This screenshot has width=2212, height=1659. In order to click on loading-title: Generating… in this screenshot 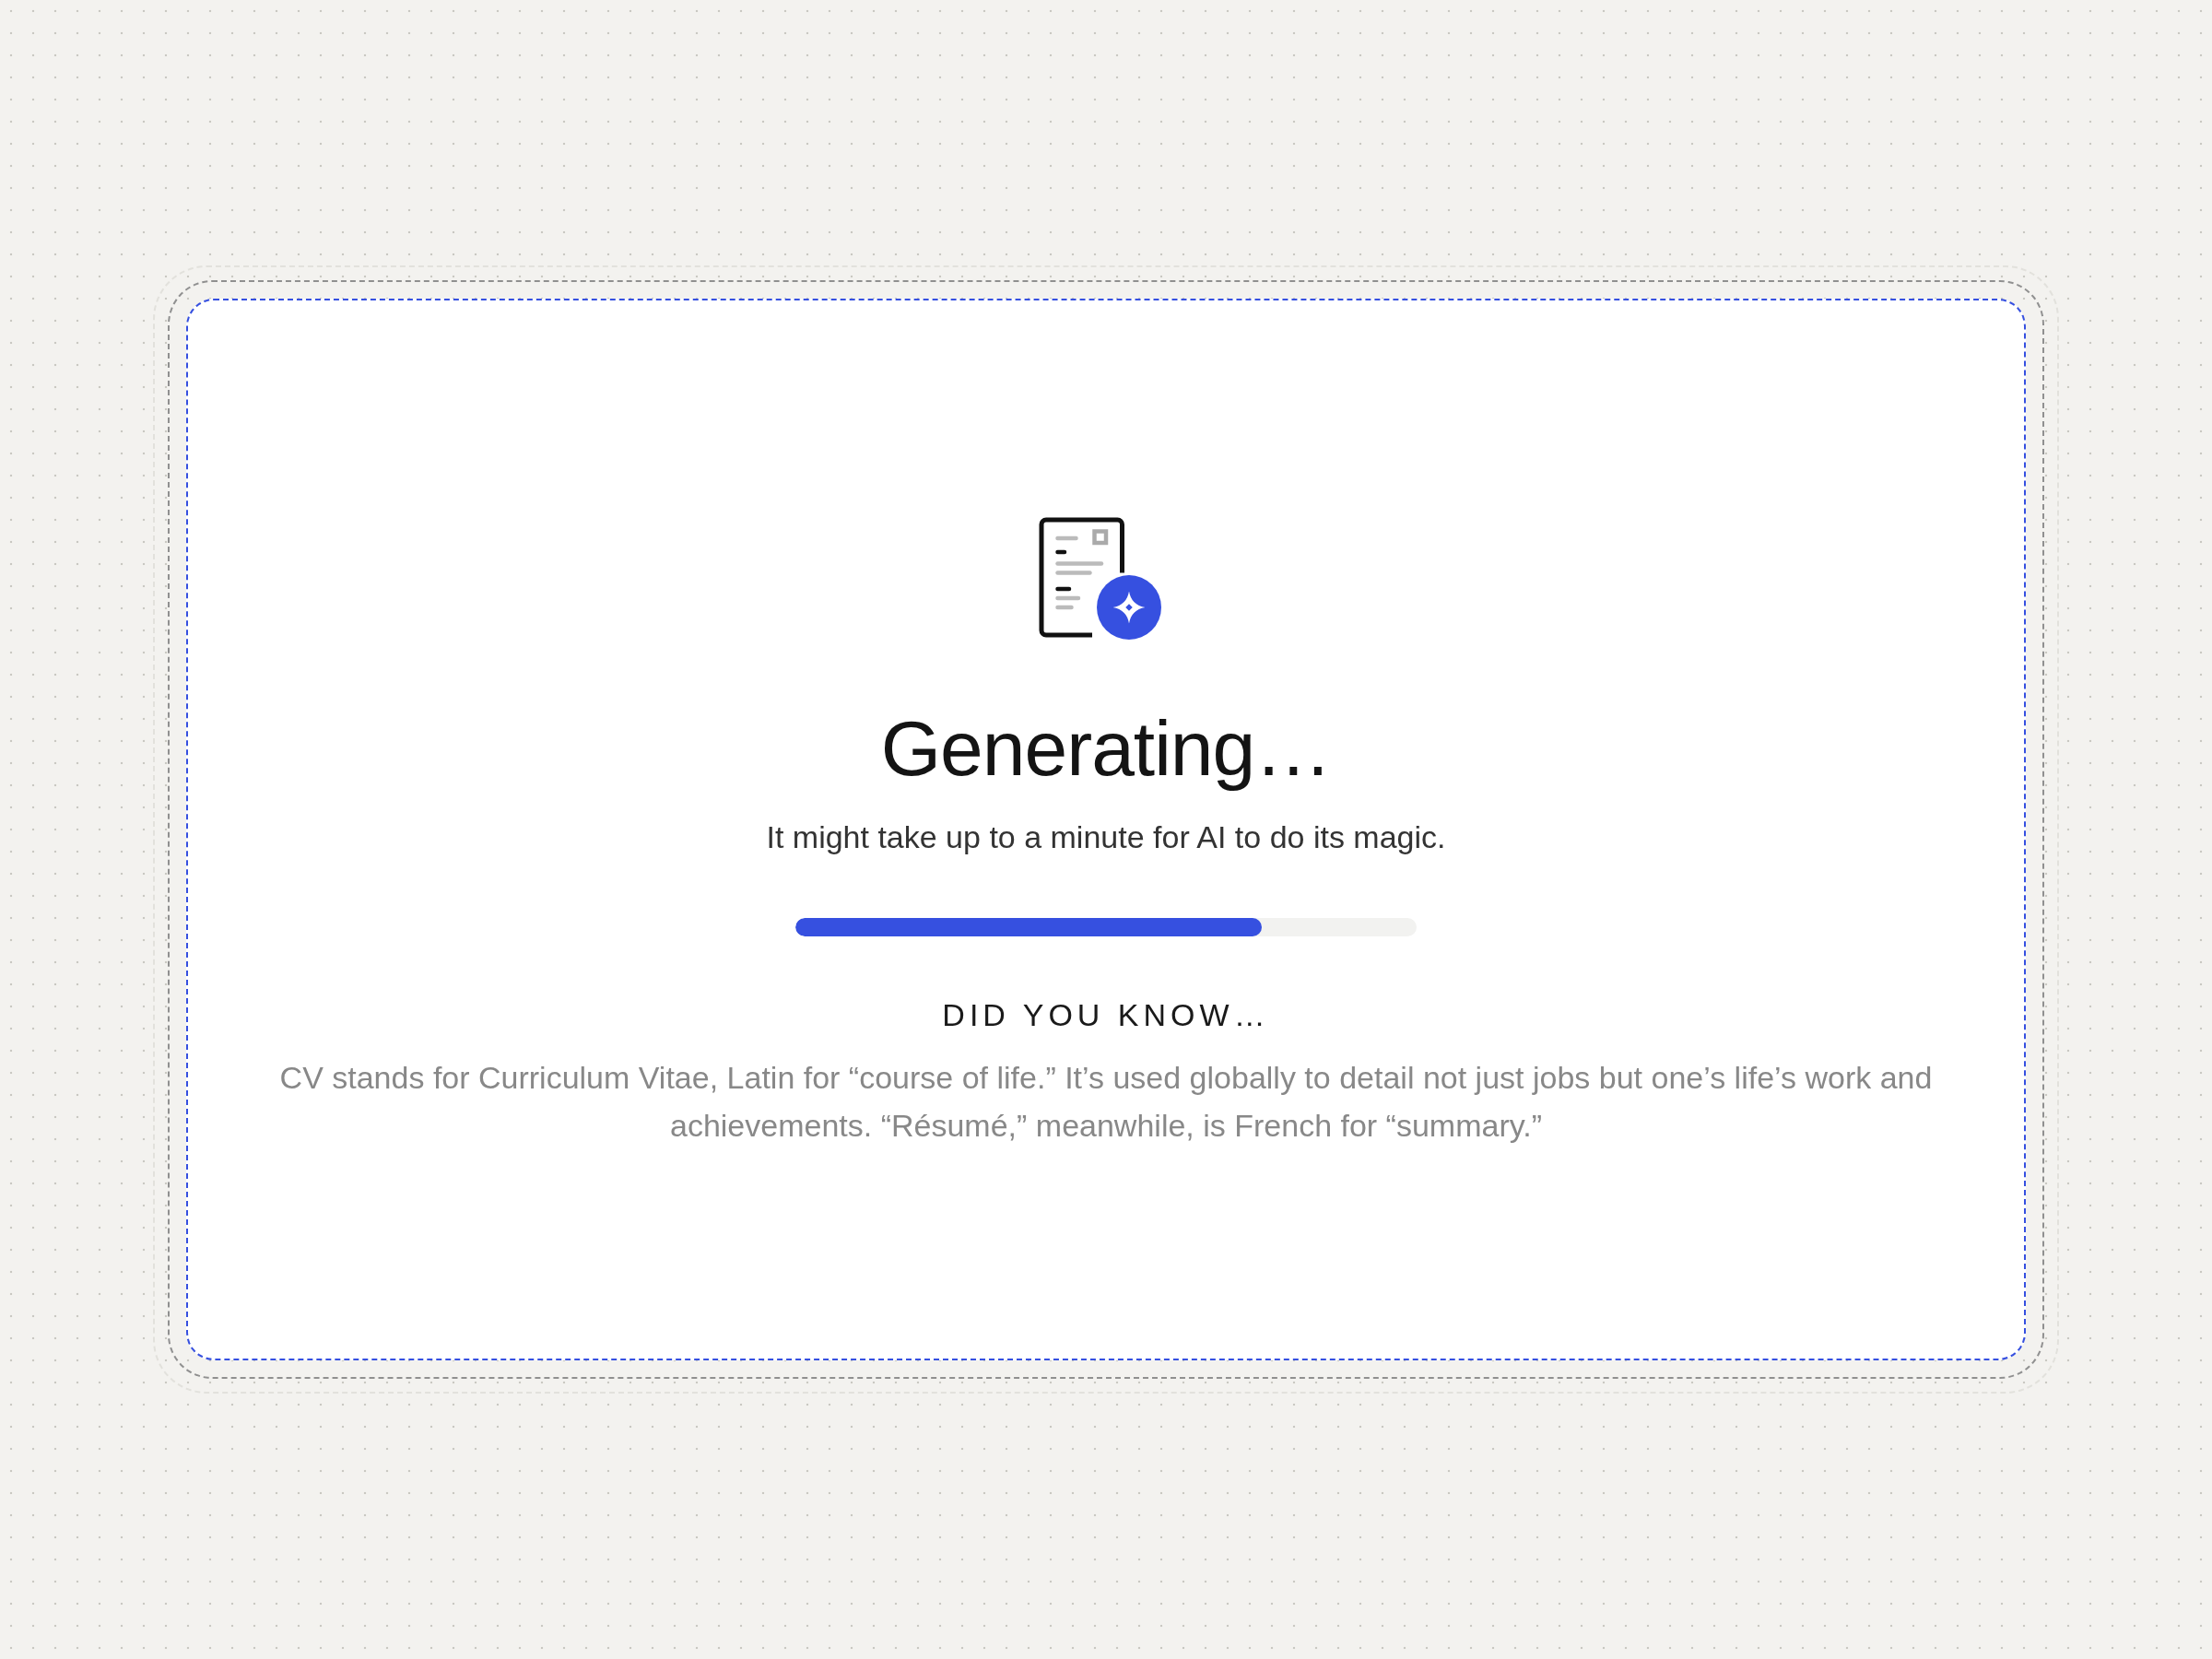, I will do `click(1106, 749)`.